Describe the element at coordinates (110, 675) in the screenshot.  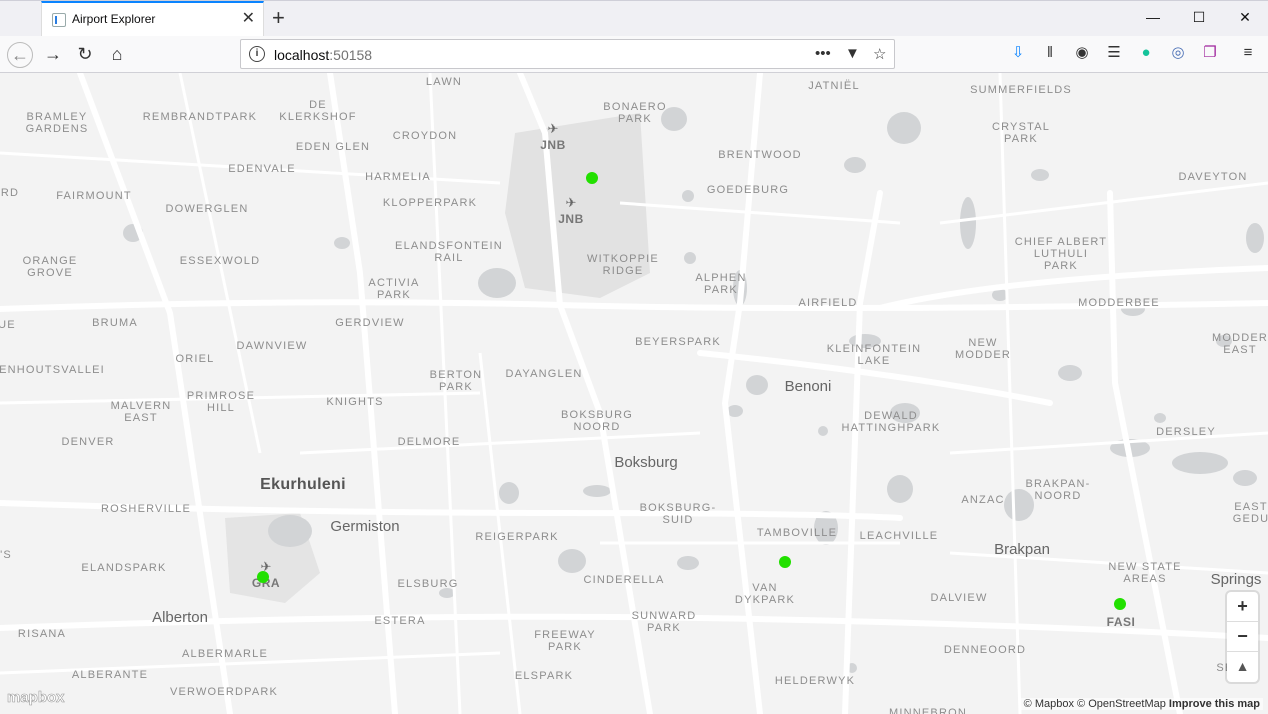
I see `neighborhood-label: ALBERANTE` at that location.